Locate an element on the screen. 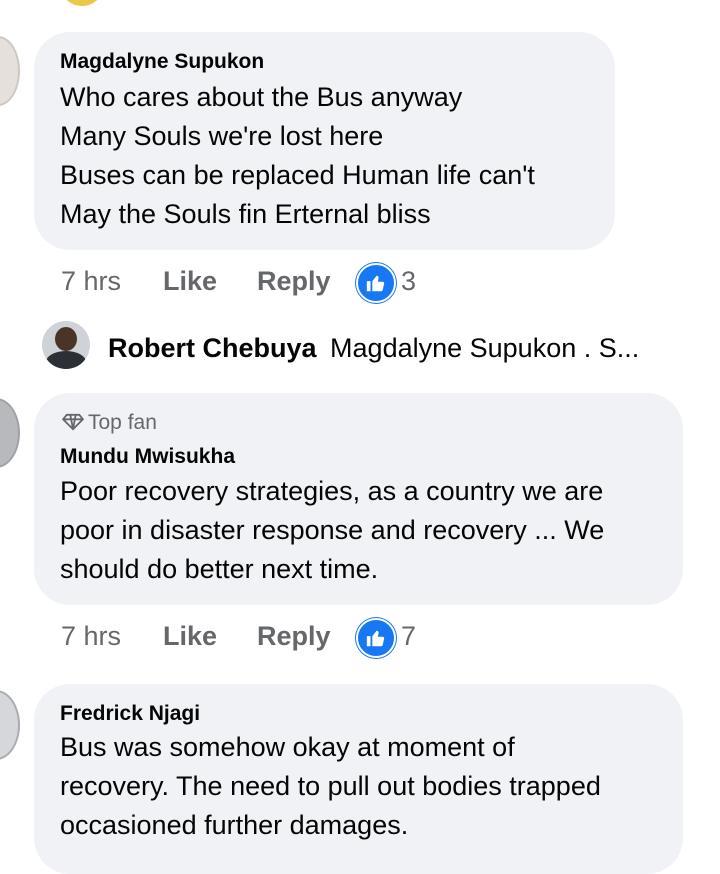  diamond-icon is located at coordinates (73, 422).